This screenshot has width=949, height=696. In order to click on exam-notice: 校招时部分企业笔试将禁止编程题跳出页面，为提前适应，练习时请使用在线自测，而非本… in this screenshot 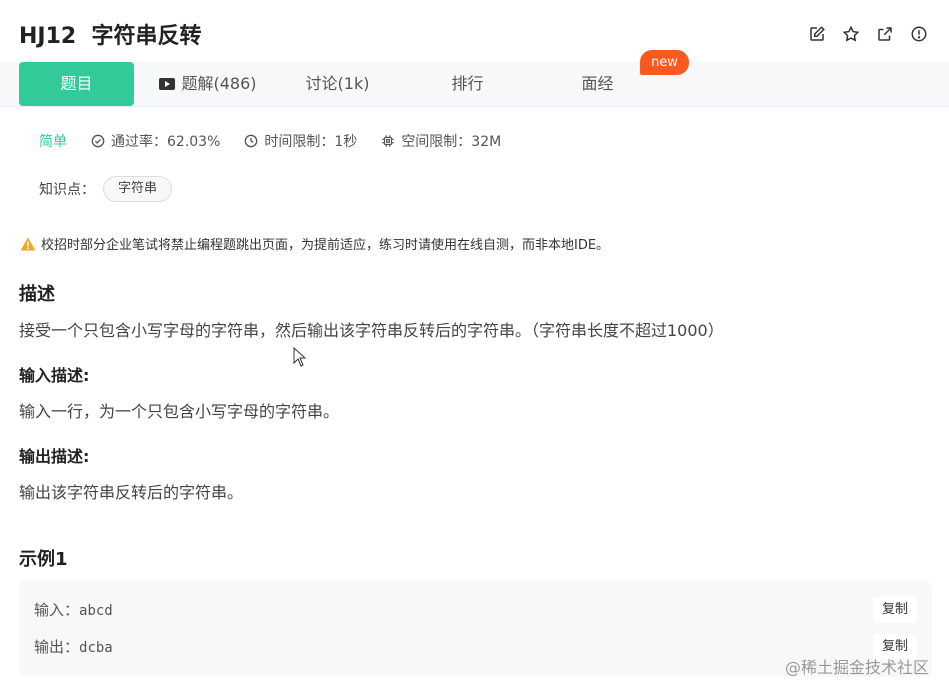, I will do `click(314, 243)`.